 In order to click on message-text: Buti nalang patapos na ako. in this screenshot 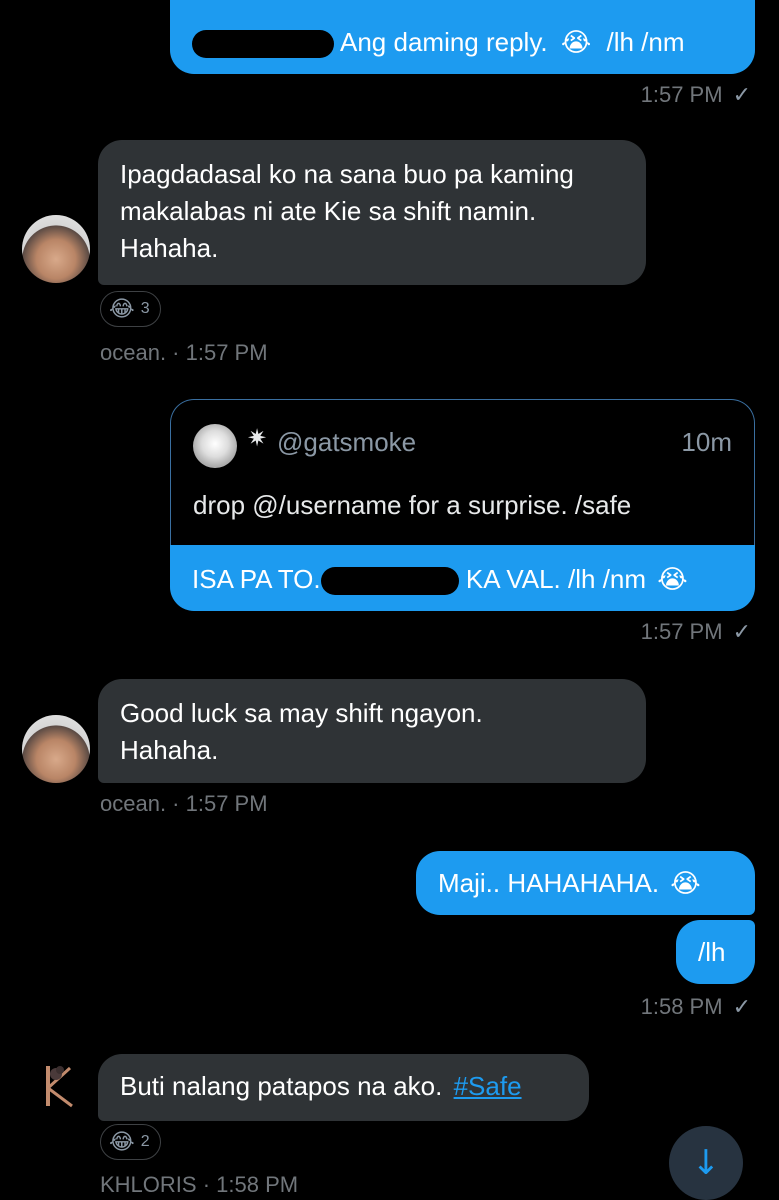, I will do `click(281, 1086)`.